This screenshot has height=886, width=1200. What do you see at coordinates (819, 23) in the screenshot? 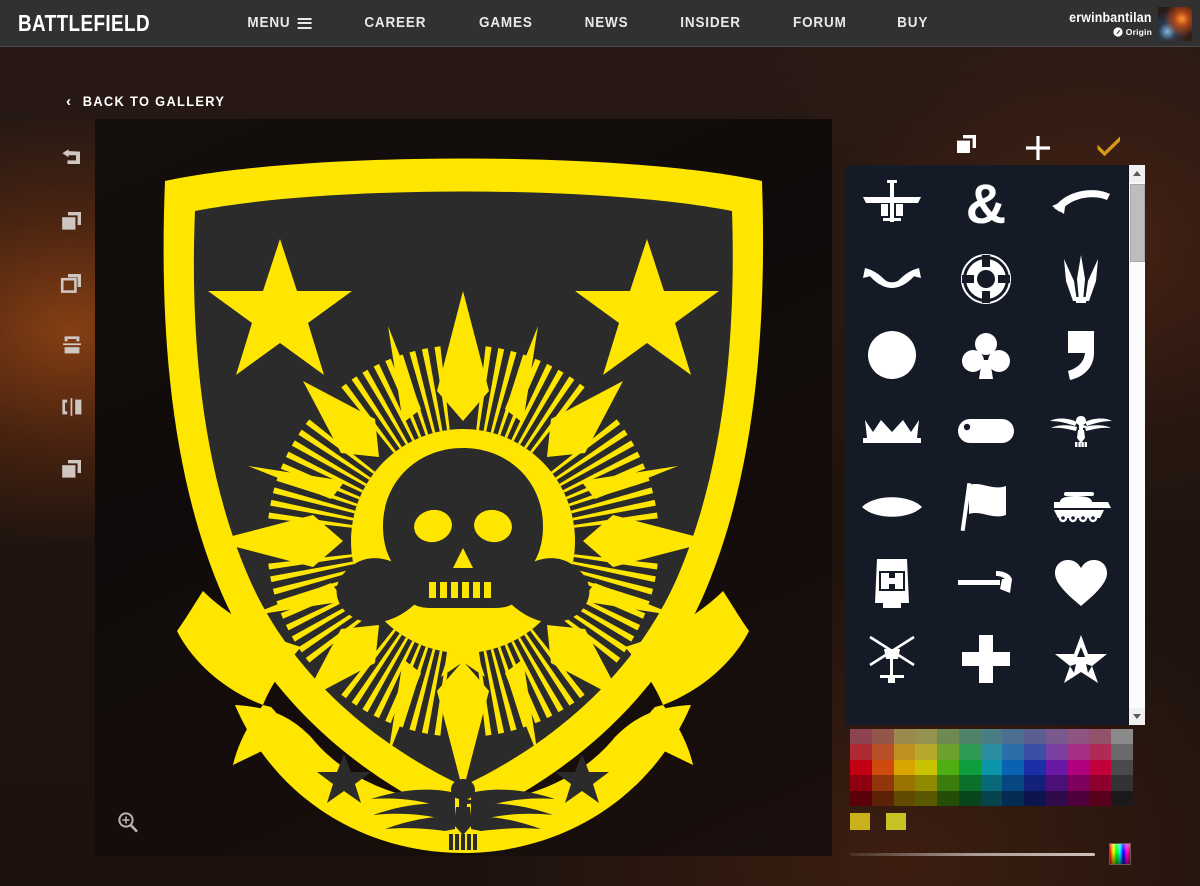
I see `nav-item-forum: FORUM` at bounding box center [819, 23].